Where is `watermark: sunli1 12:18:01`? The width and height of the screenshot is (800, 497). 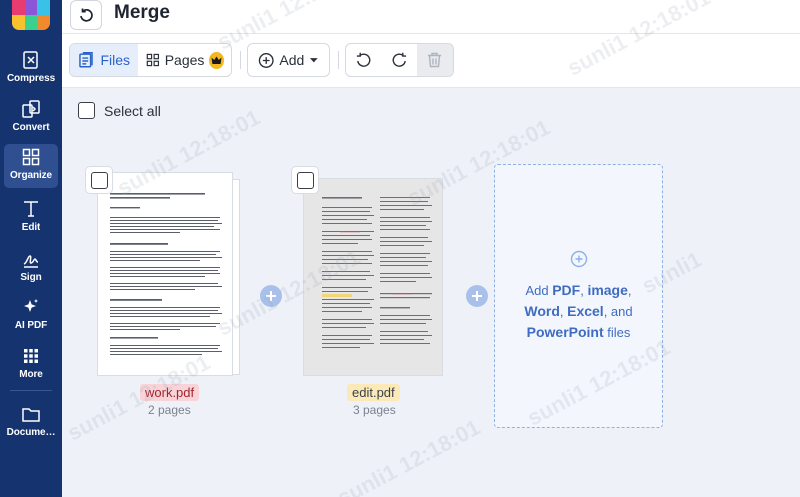
watermark: sunli1 12:18:01 is located at coordinates (409, 455).